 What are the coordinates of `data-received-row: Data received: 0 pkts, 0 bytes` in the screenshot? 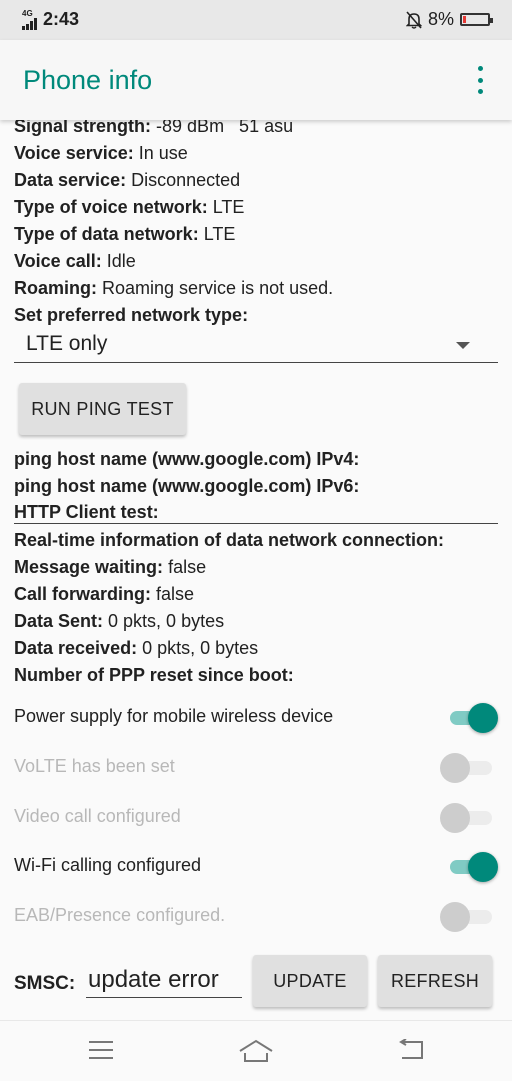 It's located at (136, 648).